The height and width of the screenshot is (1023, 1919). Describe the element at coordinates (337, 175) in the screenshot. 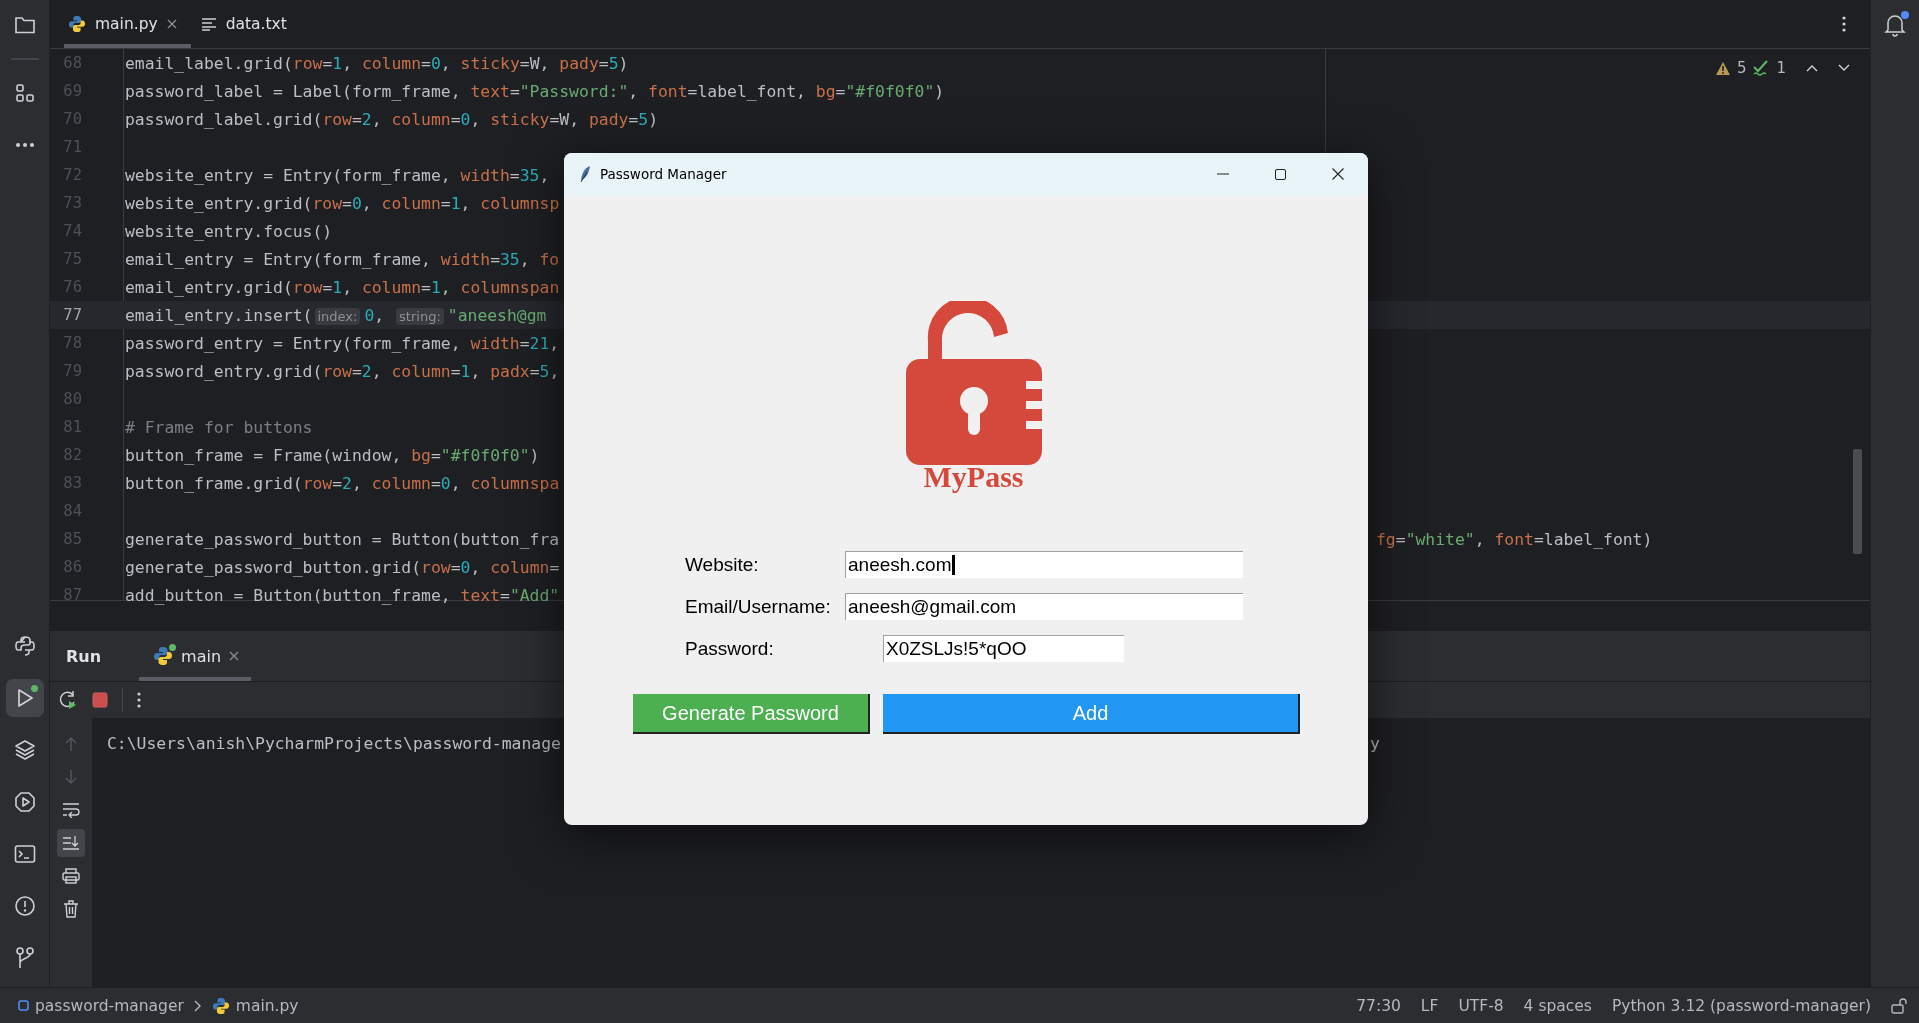

I see `code-line: website_entry = Entry(form_frame, width=35,` at that location.